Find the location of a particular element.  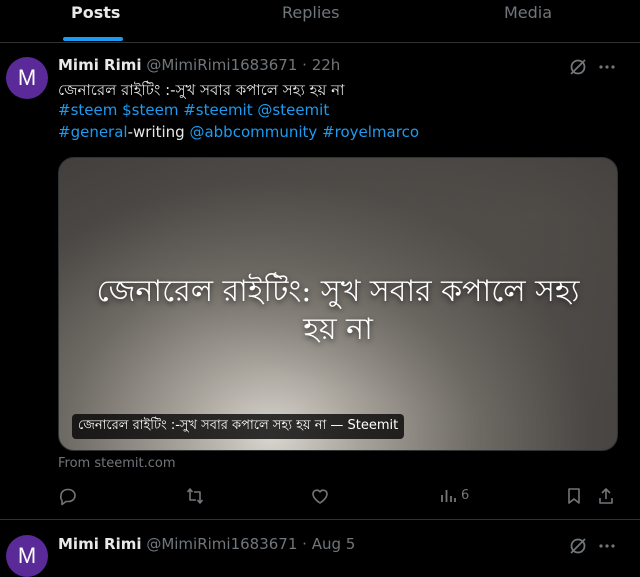

hashtag-link: #royelmarco is located at coordinates (370, 132).